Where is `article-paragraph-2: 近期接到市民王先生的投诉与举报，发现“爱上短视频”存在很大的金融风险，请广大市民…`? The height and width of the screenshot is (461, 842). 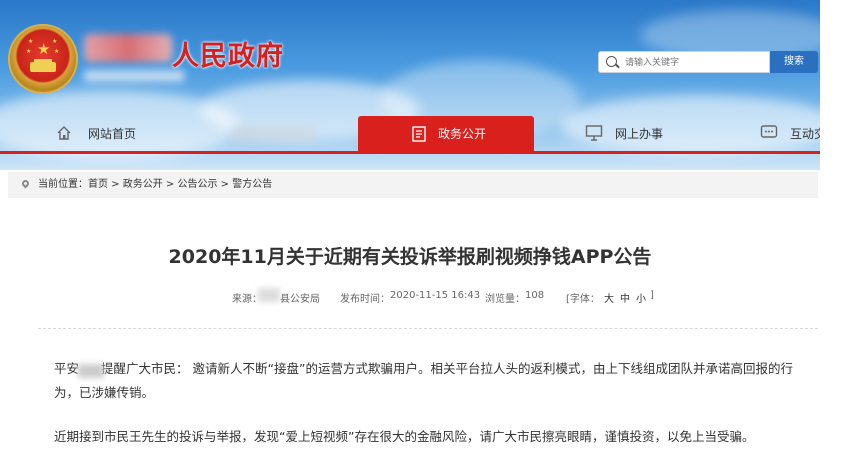 article-paragraph-2: 近期接到市民王先生的投诉与举报，发现“爱上短视频”存在很大的金融风险，请广大市民… is located at coordinates (404, 436).